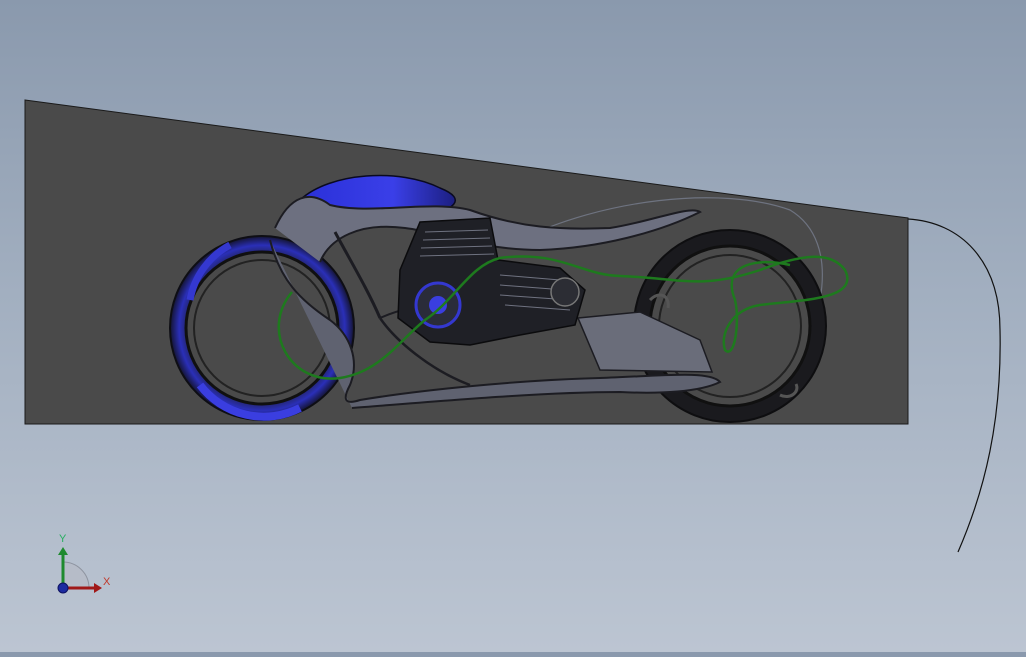 This screenshot has height=657, width=1026. What do you see at coordinates (107, 582) in the screenshot?
I see `triad-x-axis-label: X` at bounding box center [107, 582].